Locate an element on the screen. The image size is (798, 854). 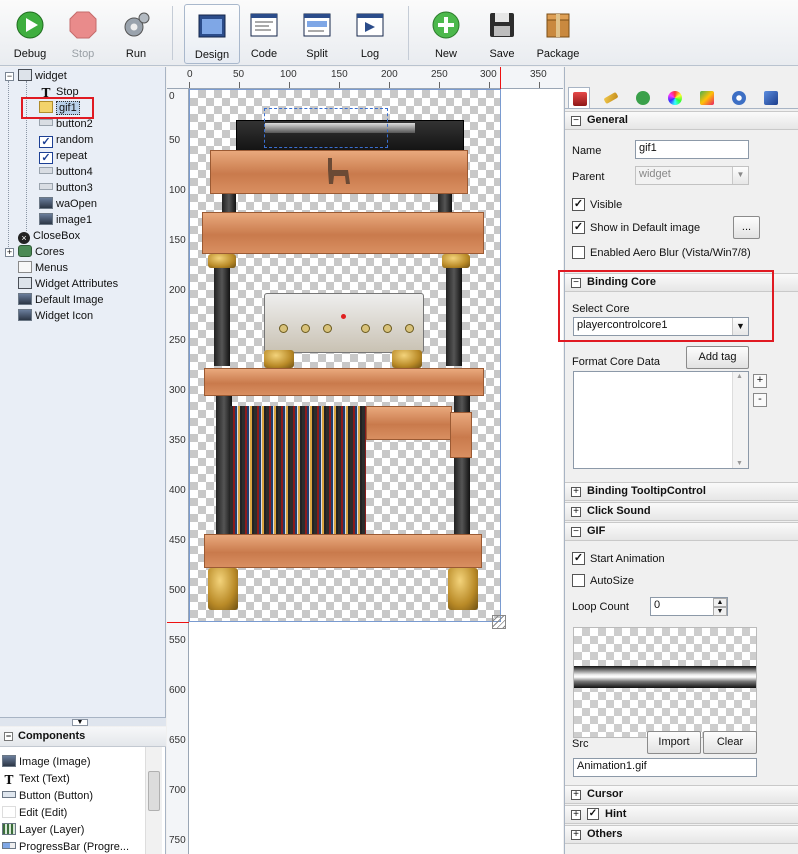
import-button: Import is located at coordinates (674, 742).